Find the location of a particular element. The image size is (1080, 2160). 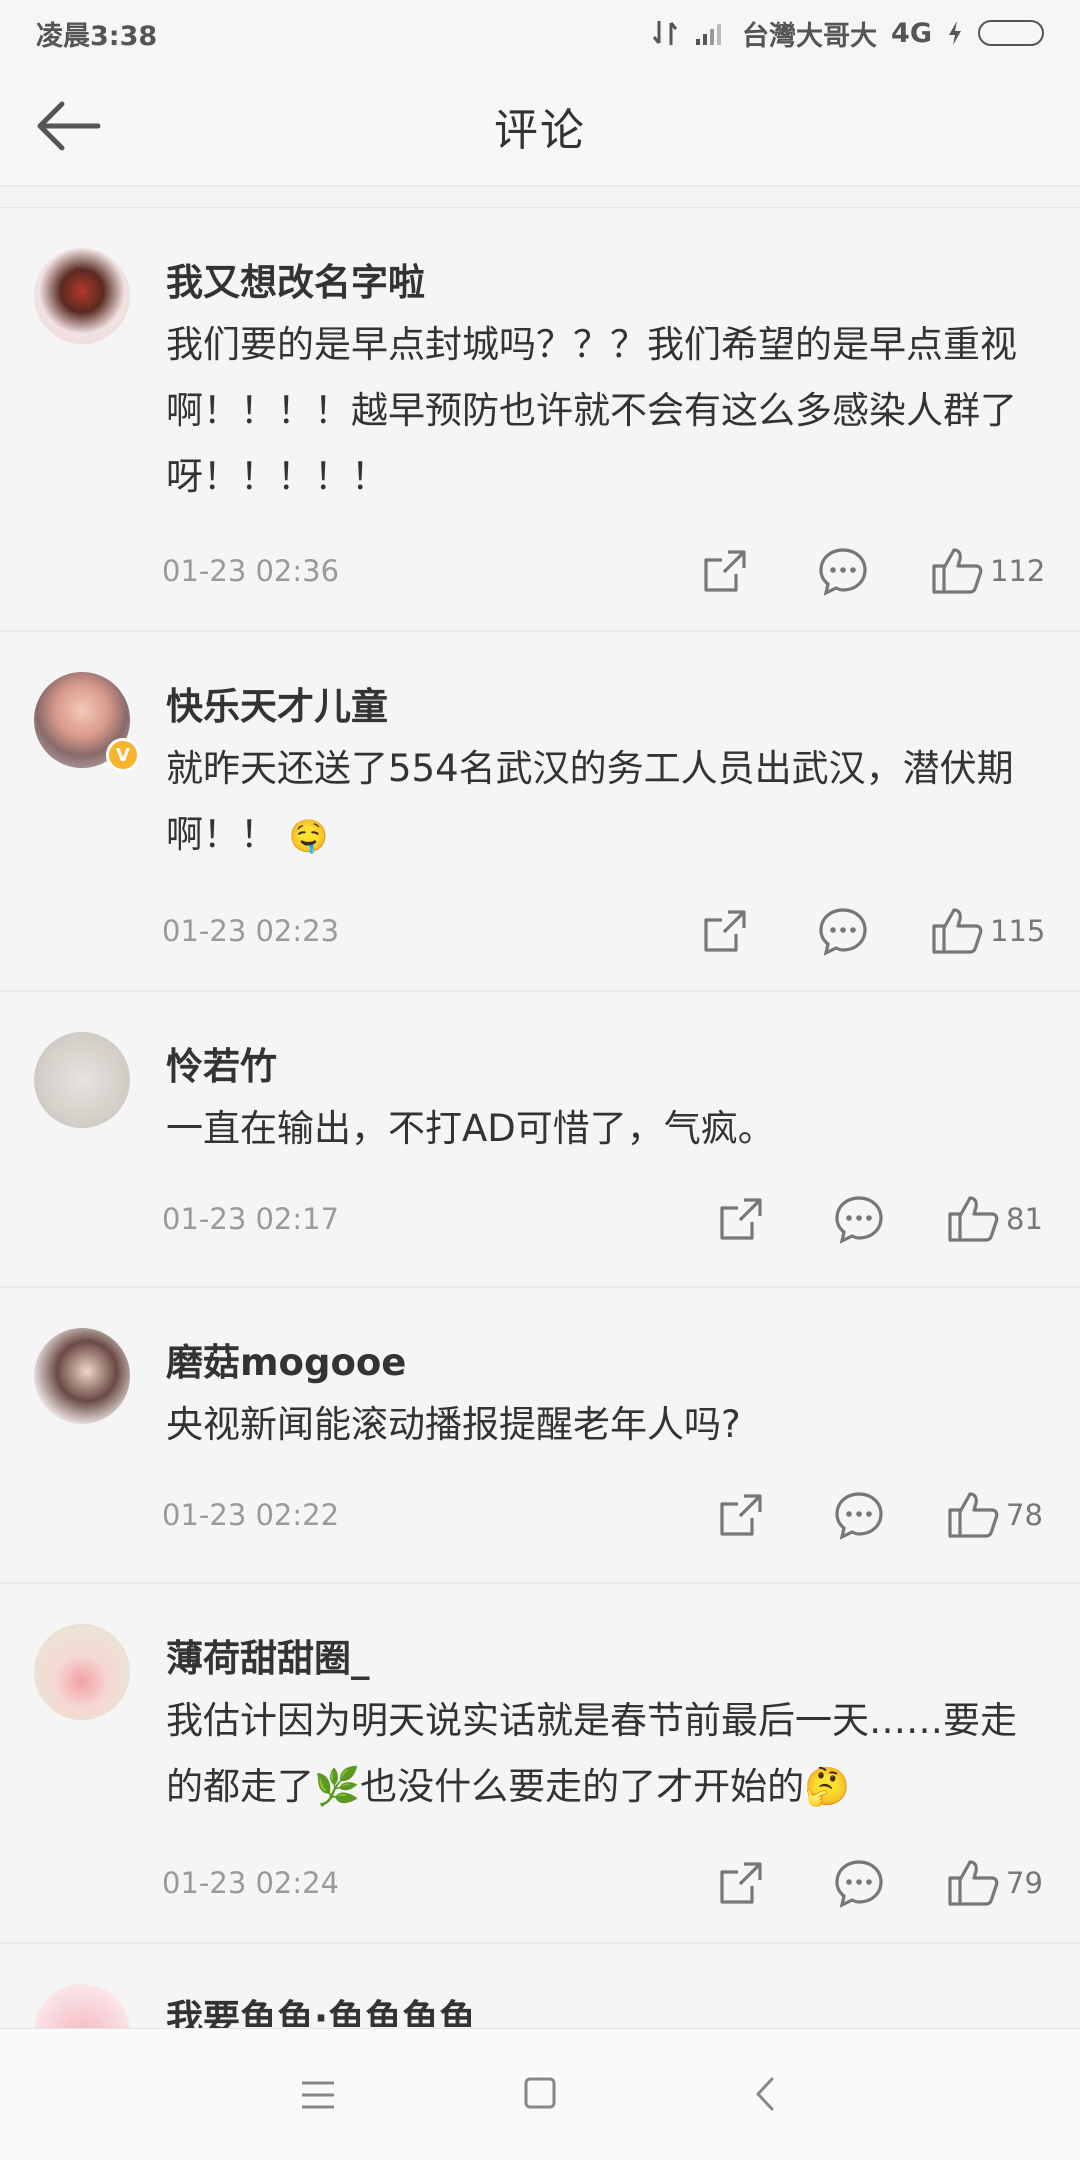

comment-item: 磨菇mogooe 央视新闻能滚动播报提醒老年人吗? 01-23 02:22 78 is located at coordinates (540, 1436).